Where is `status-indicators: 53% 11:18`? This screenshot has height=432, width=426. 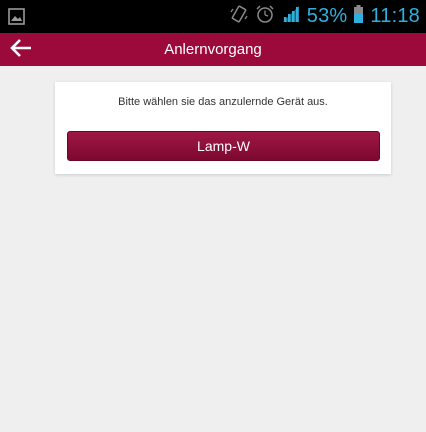
status-indicators: 53% 11:18 is located at coordinates (324, 16).